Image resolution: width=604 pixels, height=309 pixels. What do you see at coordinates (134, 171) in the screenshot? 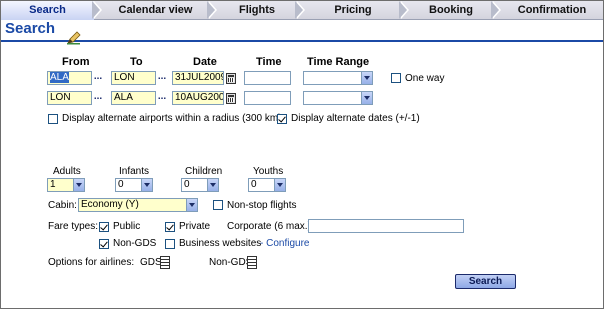
I see `infants-label: Infants` at bounding box center [134, 171].